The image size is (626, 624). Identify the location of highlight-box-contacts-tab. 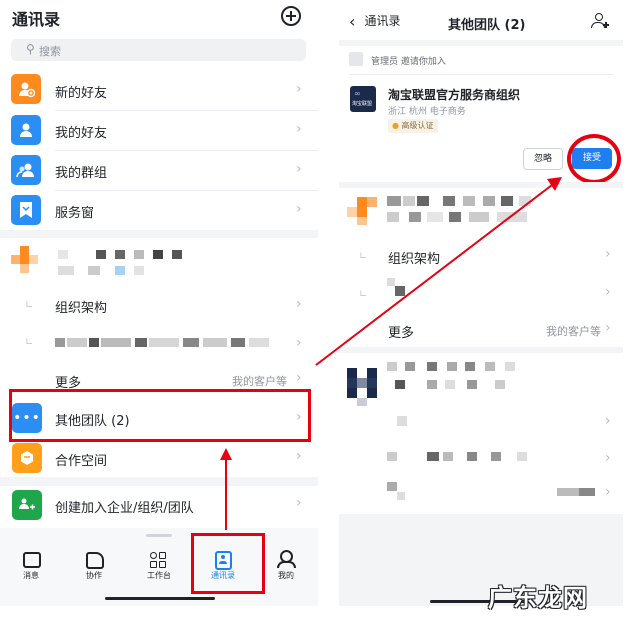
(228, 563).